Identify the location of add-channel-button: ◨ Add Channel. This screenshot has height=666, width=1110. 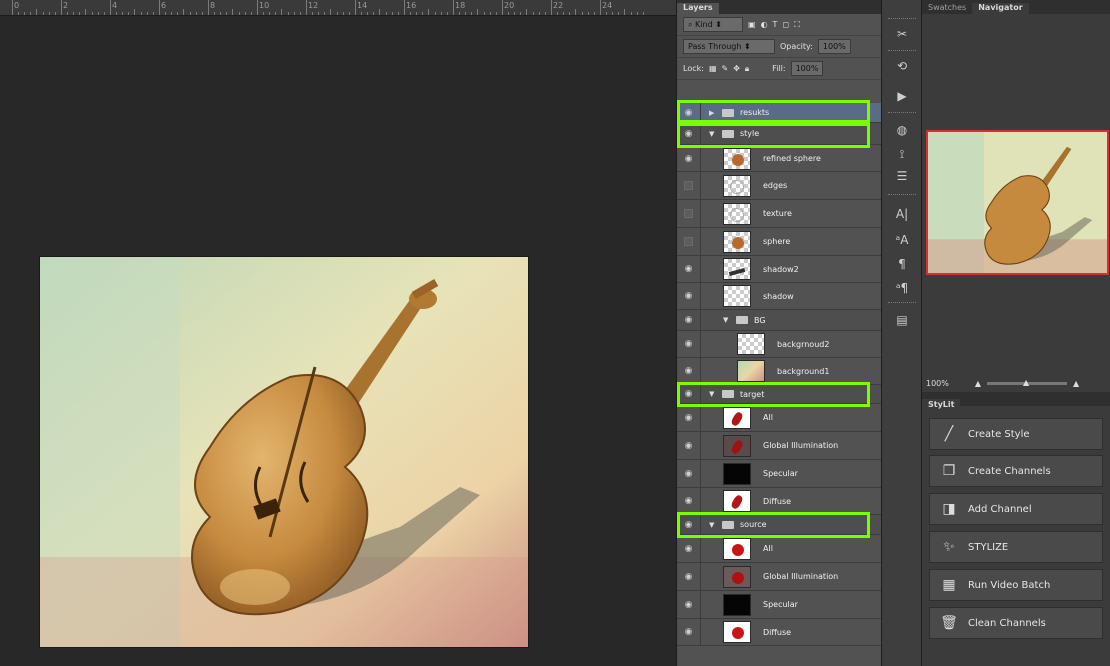
(1016, 509).